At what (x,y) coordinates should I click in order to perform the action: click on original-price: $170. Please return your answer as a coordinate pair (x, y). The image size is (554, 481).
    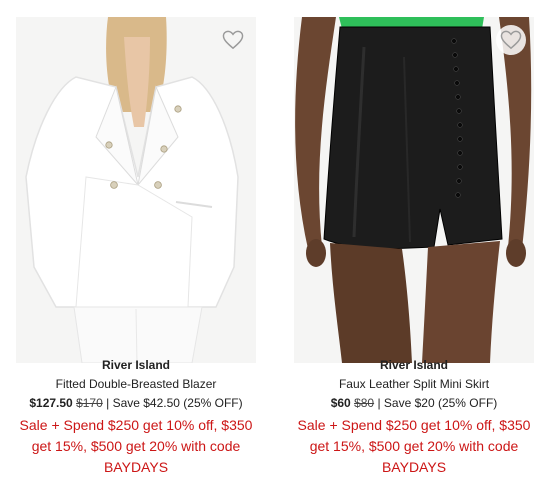
    Looking at the image, I should click on (89, 403).